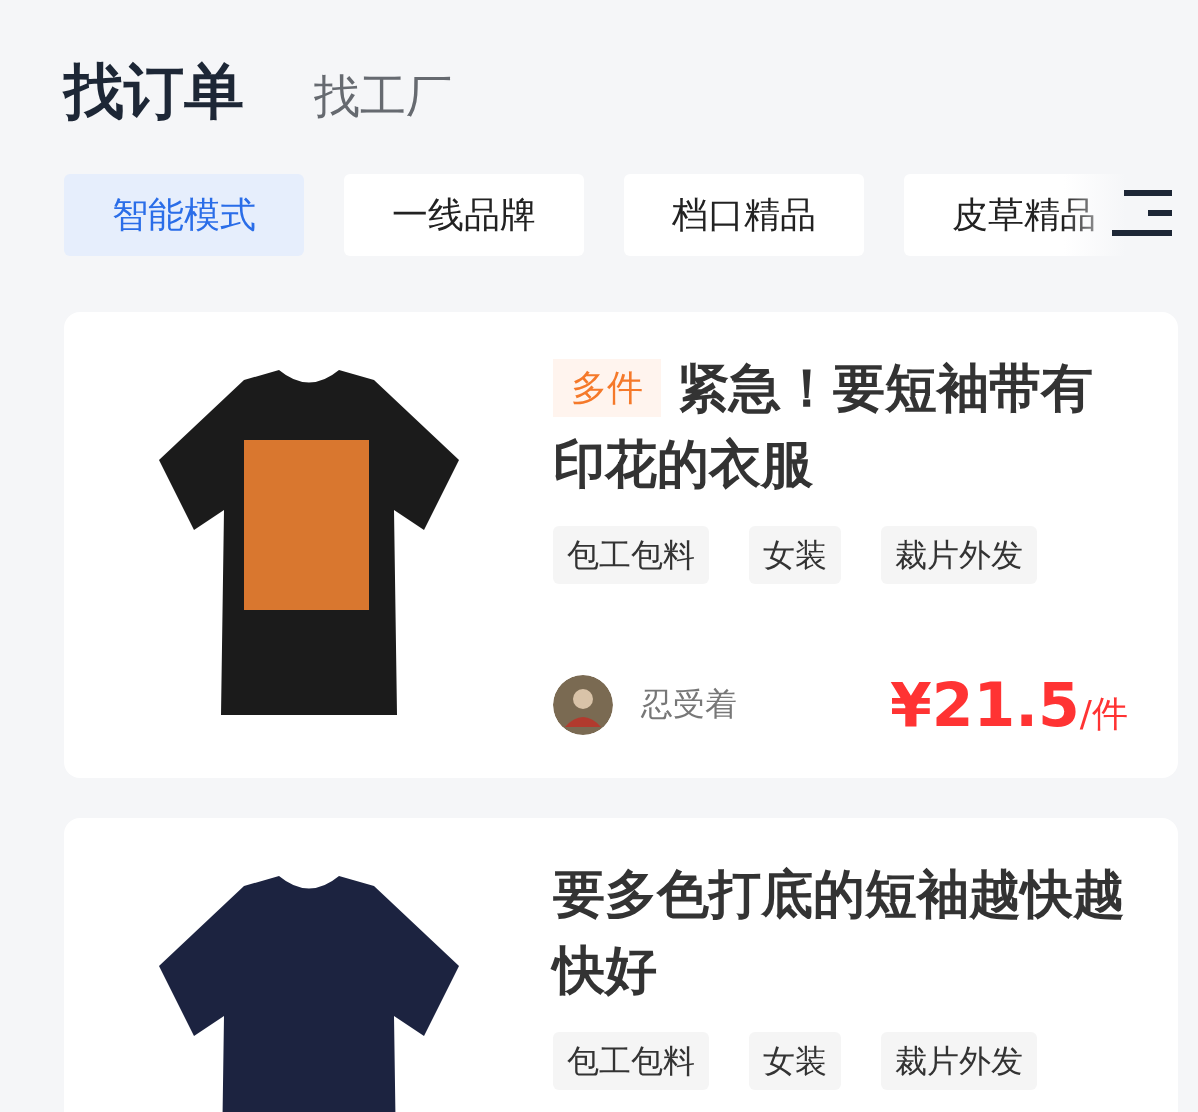 This screenshot has width=1198, height=1112. What do you see at coordinates (1142, 214) in the screenshot?
I see `menu-icon` at bounding box center [1142, 214].